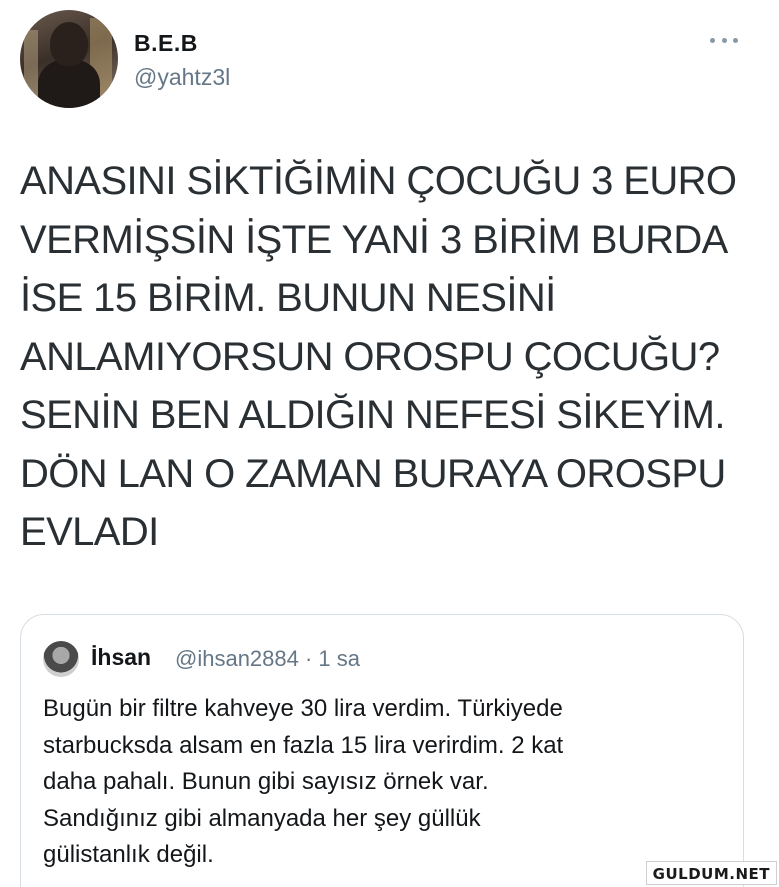 This screenshot has width=779, height=887. I want to click on display-name: B.E.B, so click(166, 43).